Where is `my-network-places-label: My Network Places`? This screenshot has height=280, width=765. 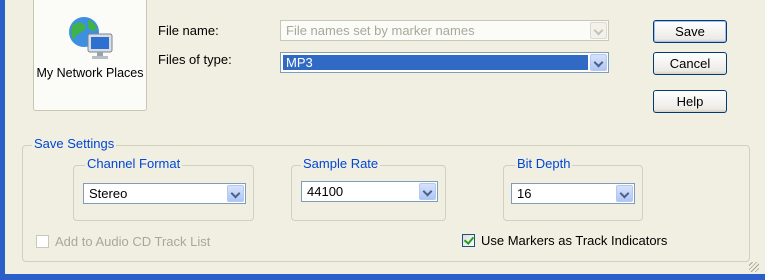 my-network-places-label: My Network Places is located at coordinates (90, 73).